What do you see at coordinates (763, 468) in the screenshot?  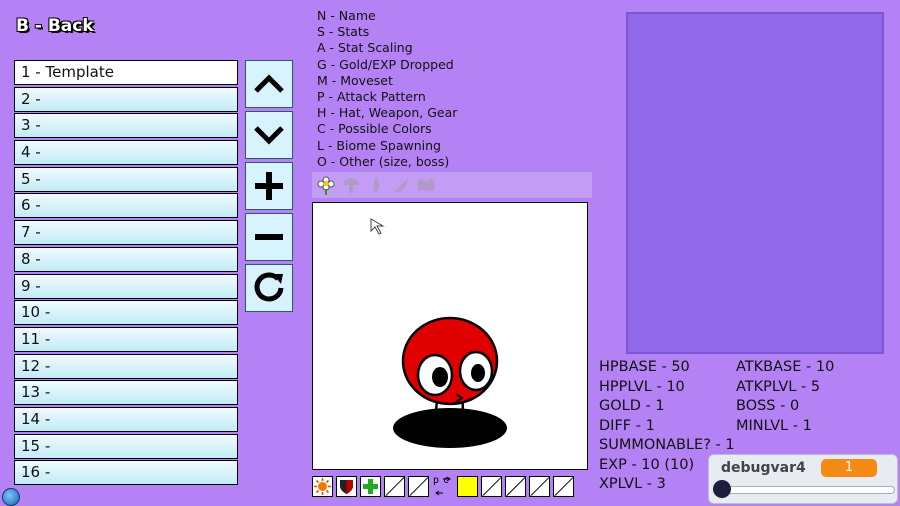 I see `debug-variable-name: debugvar4` at bounding box center [763, 468].